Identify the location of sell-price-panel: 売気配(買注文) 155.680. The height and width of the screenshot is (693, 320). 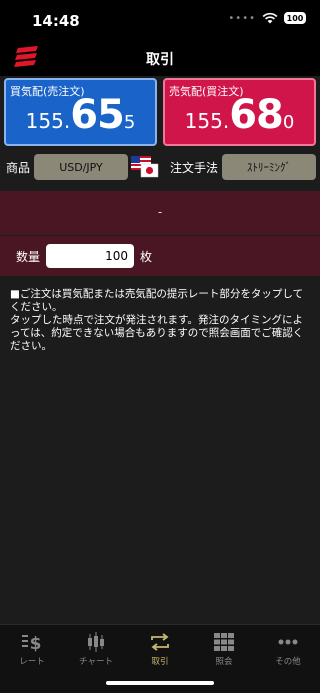
(239, 112).